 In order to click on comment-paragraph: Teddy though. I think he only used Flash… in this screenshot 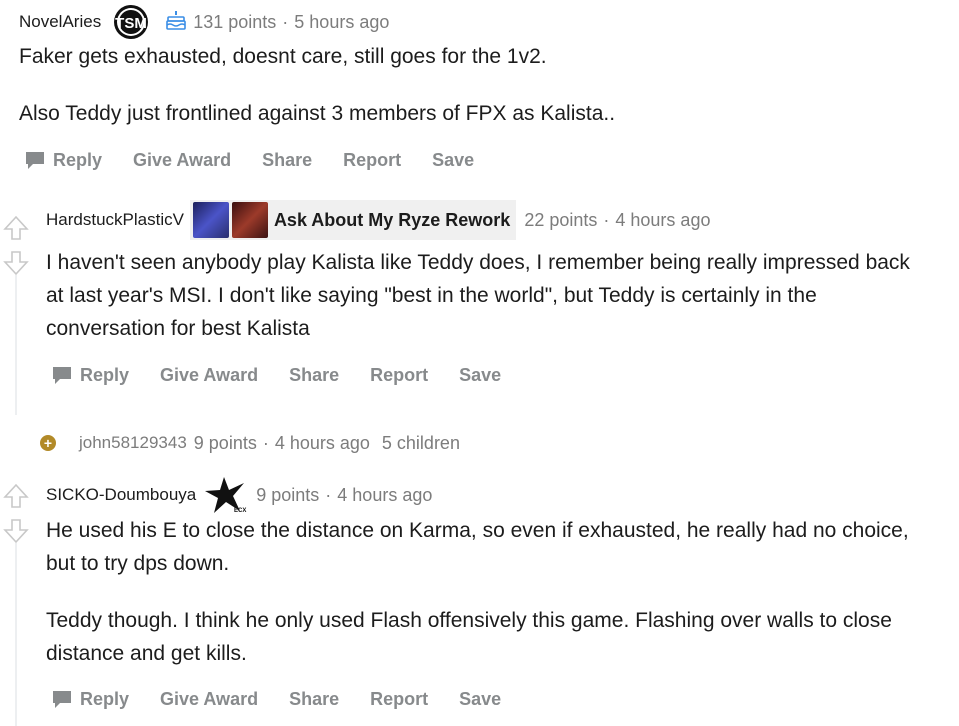, I will do `click(469, 637)`.